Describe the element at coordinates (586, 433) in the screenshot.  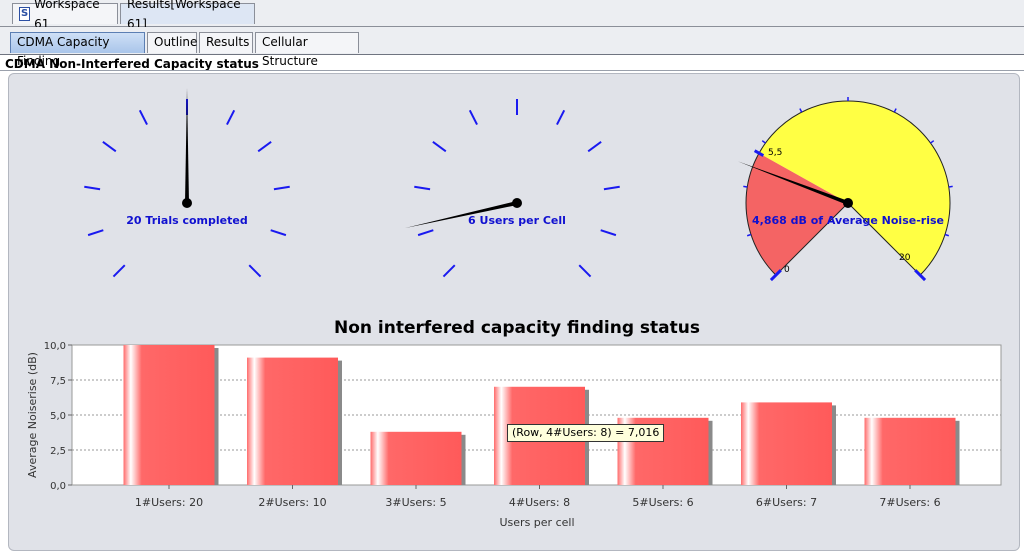
I see `bar-tooltip: (Row, 4#Users: 8) = 7,016` at that location.